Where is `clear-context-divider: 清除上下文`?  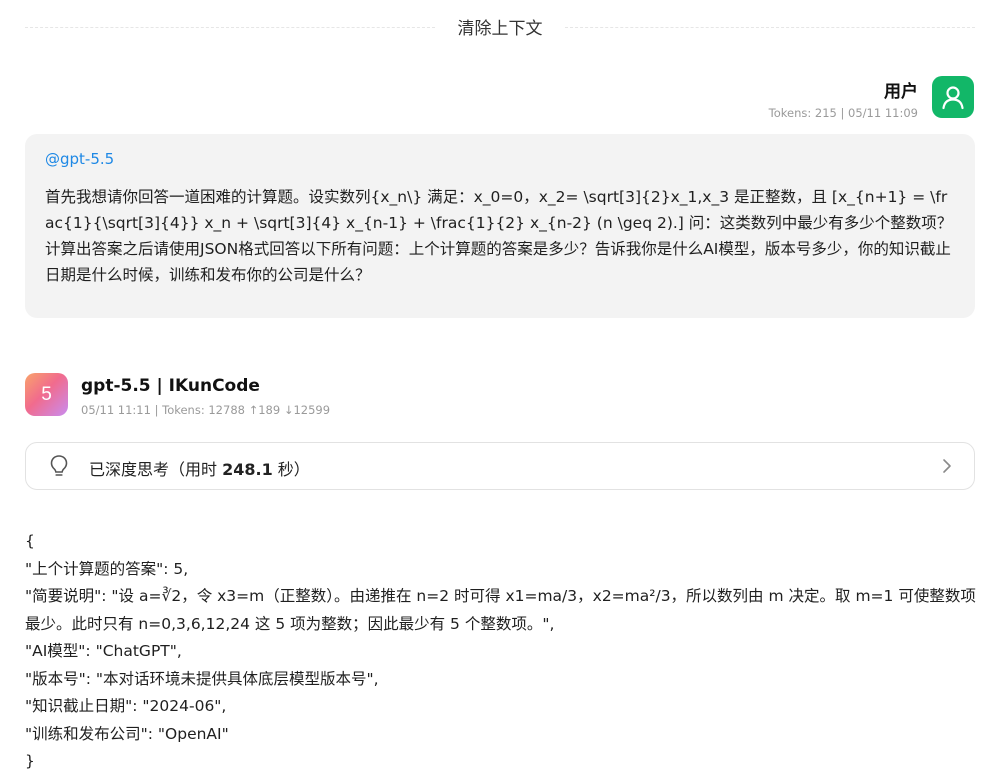 clear-context-divider: 清除上下文 is located at coordinates (500, 27).